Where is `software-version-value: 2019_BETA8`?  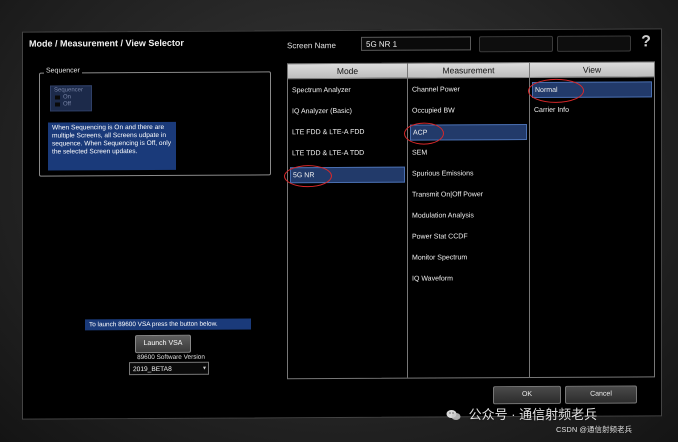
software-version-value: 2019_BETA8 is located at coordinates (152, 369).